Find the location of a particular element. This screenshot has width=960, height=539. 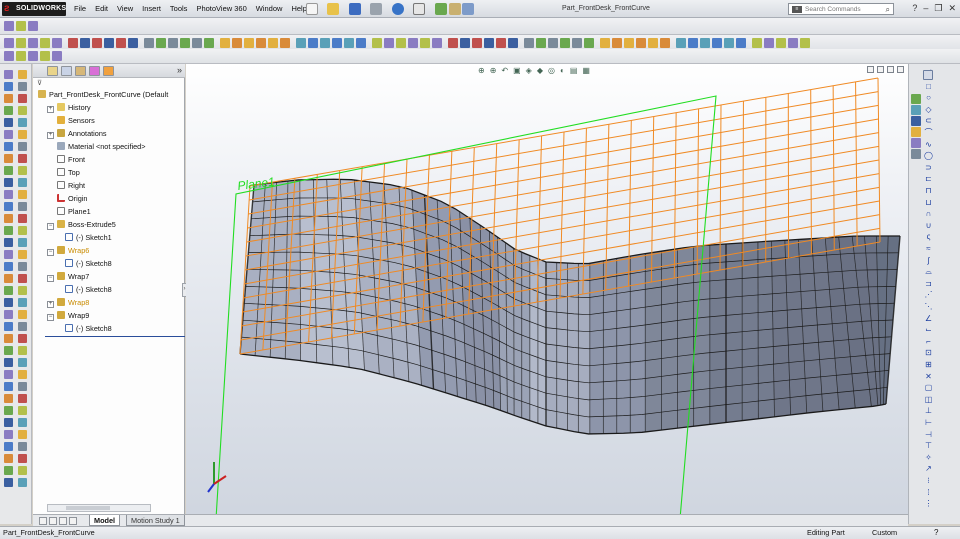

hide-show-icon: ◎ is located at coordinates (551, 70).